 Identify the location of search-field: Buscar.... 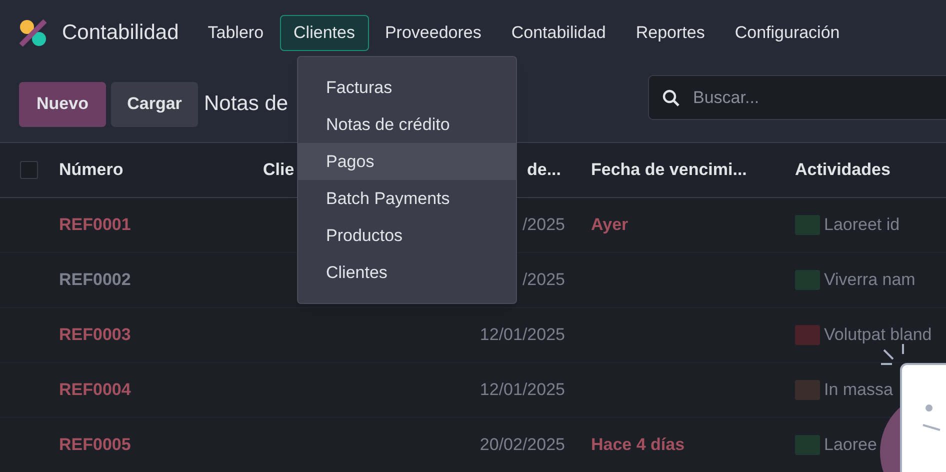
(797, 97).